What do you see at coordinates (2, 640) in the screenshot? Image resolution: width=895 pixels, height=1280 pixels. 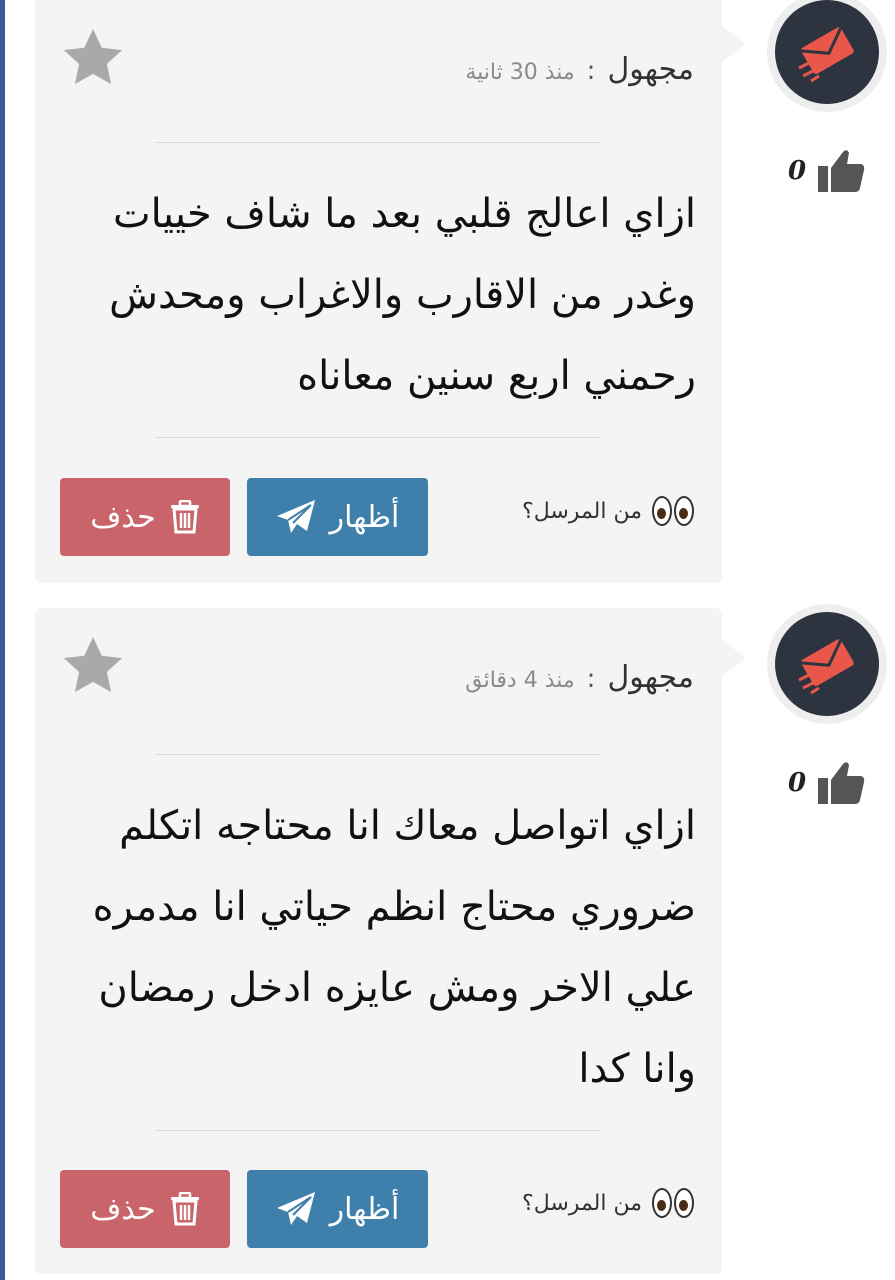 I see `left-edge-bar` at bounding box center [2, 640].